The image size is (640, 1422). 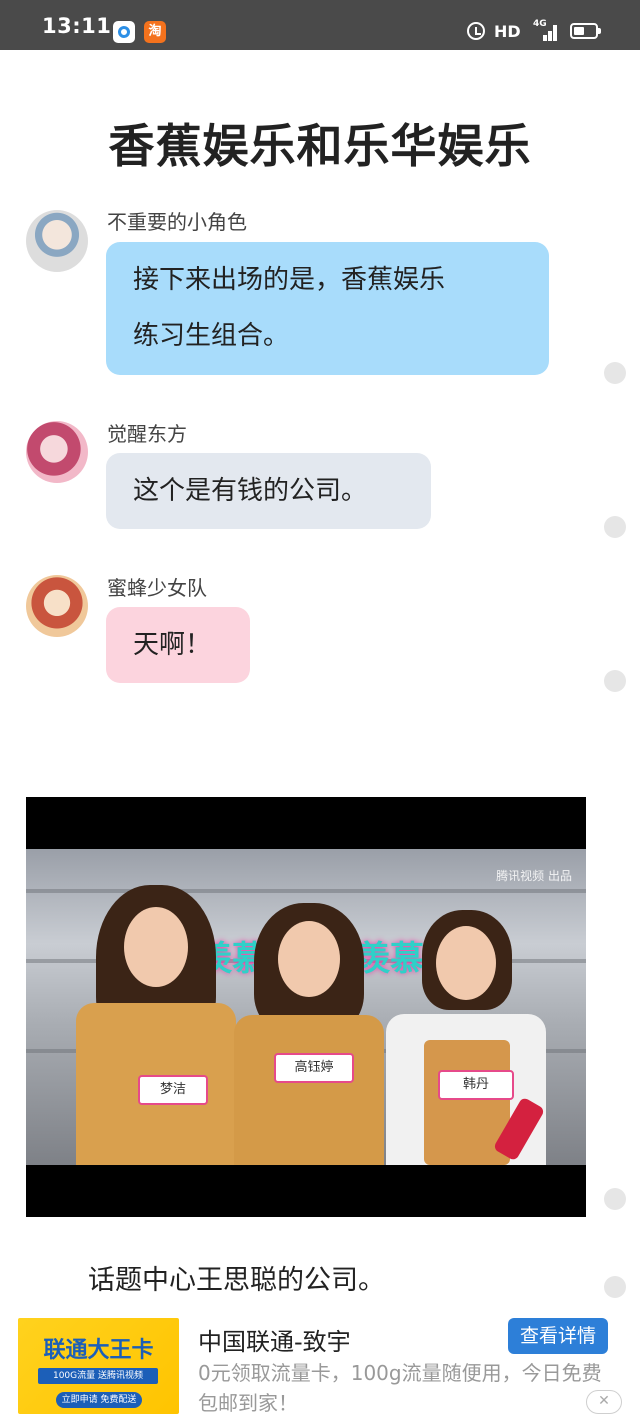 I want to click on ad-image-brand: 联通大王卡, so click(x=98, y=1350).